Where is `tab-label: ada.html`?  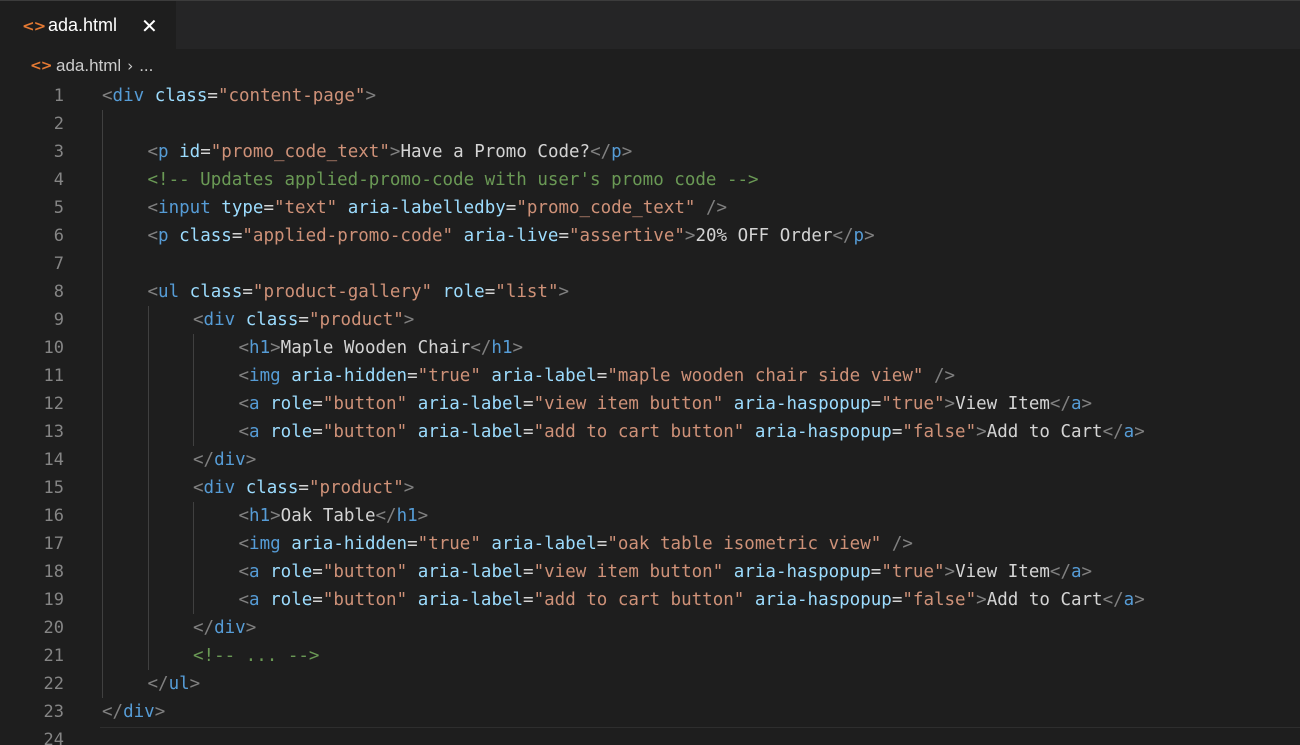
tab-label: ada.html is located at coordinates (83, 25).